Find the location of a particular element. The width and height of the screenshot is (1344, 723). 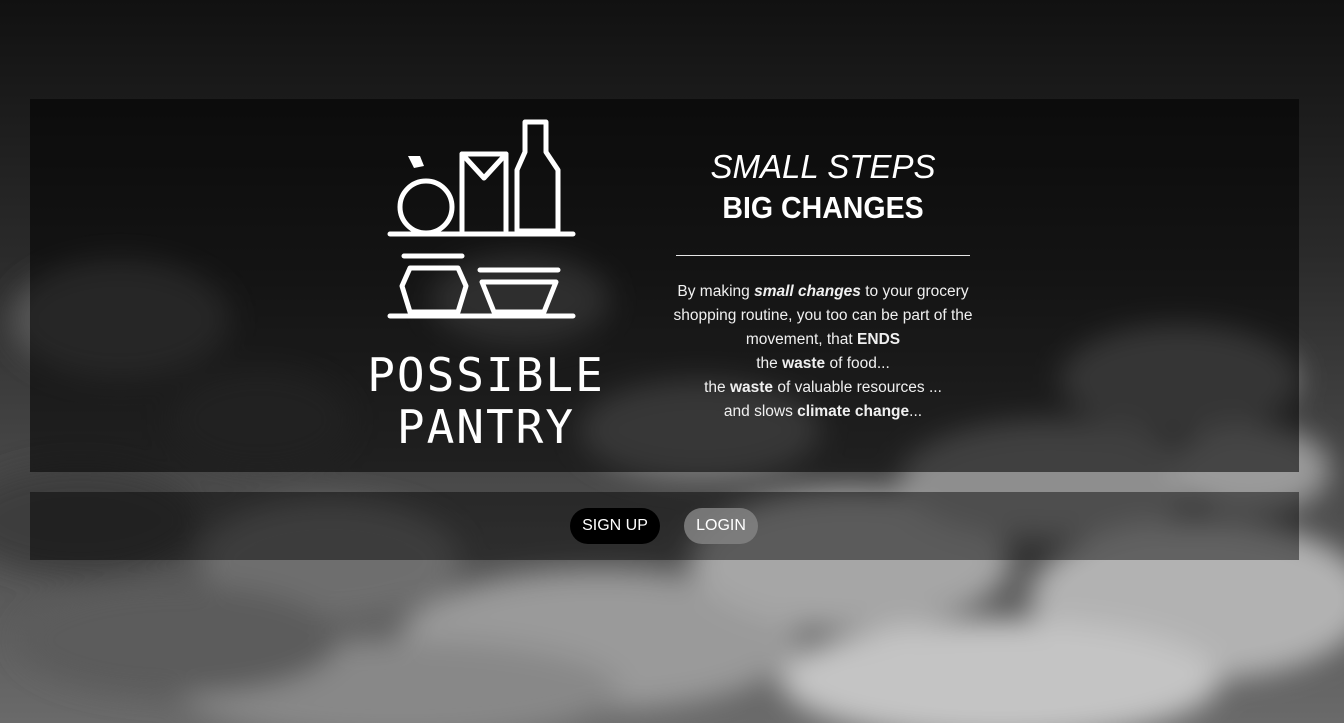

sign-up-button: SIGN UP is located at coordinates (615, 526).